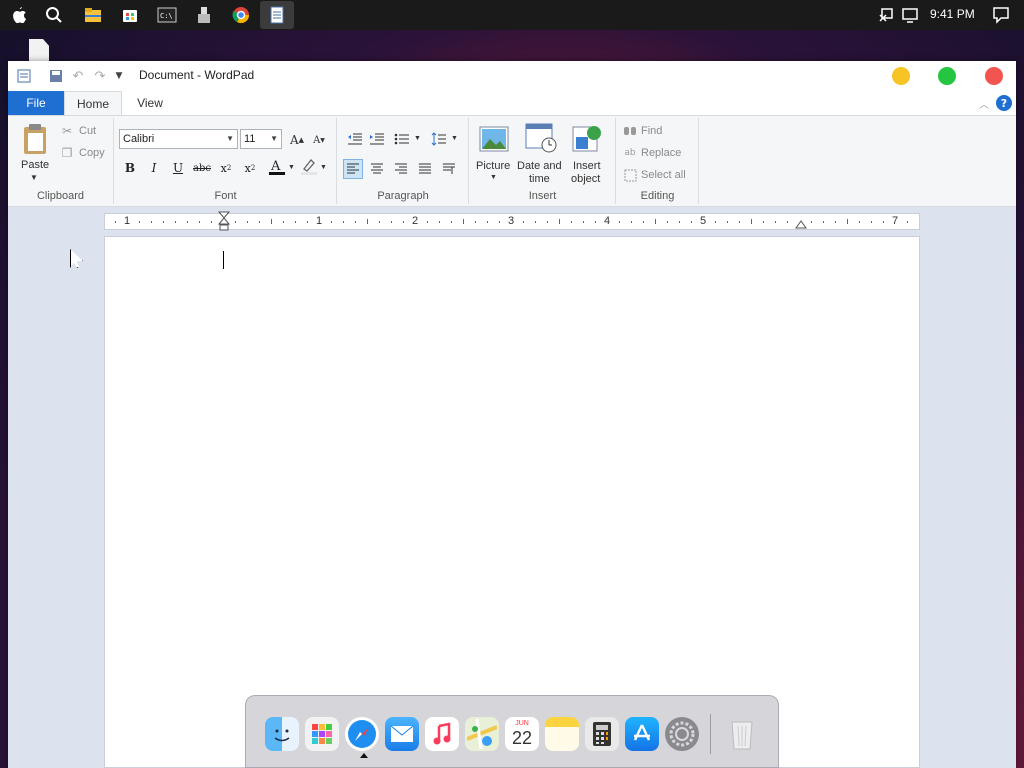  Describe the element at coordinates (630, 131) in the screenshot. I see `find-icon` at that location.